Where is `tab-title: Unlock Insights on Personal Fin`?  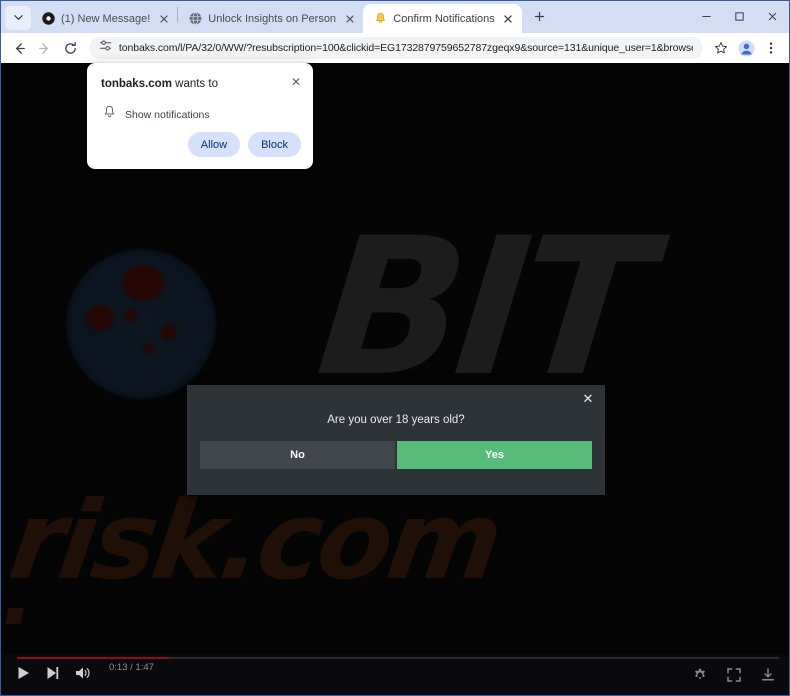 tab-title: Unlock Insights on Personal Fin is located at coordinates (272, 18).